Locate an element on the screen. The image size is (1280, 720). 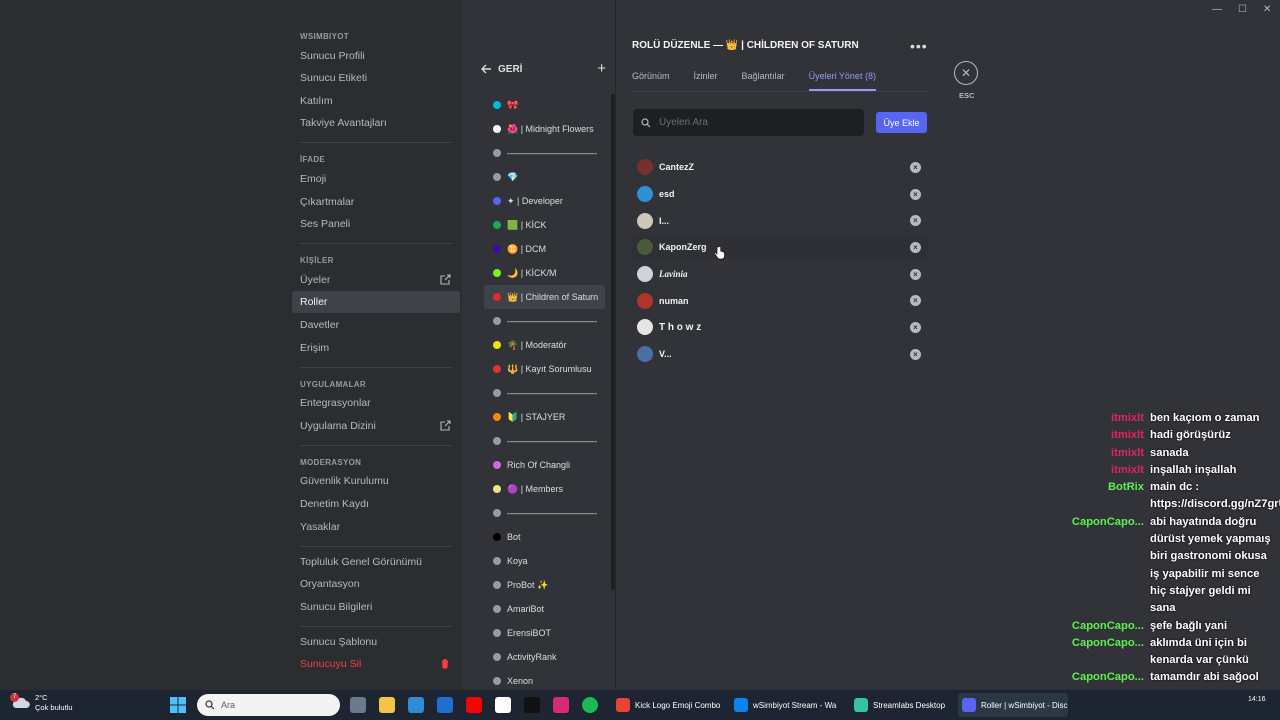
sidebar-item-eris-im: Erişim is located at coordinates (376, 348).